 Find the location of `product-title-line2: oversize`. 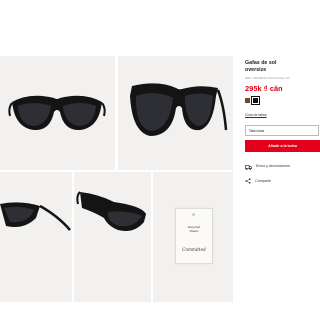

product-title-line2: oversize is located at coordinates (256, 69).